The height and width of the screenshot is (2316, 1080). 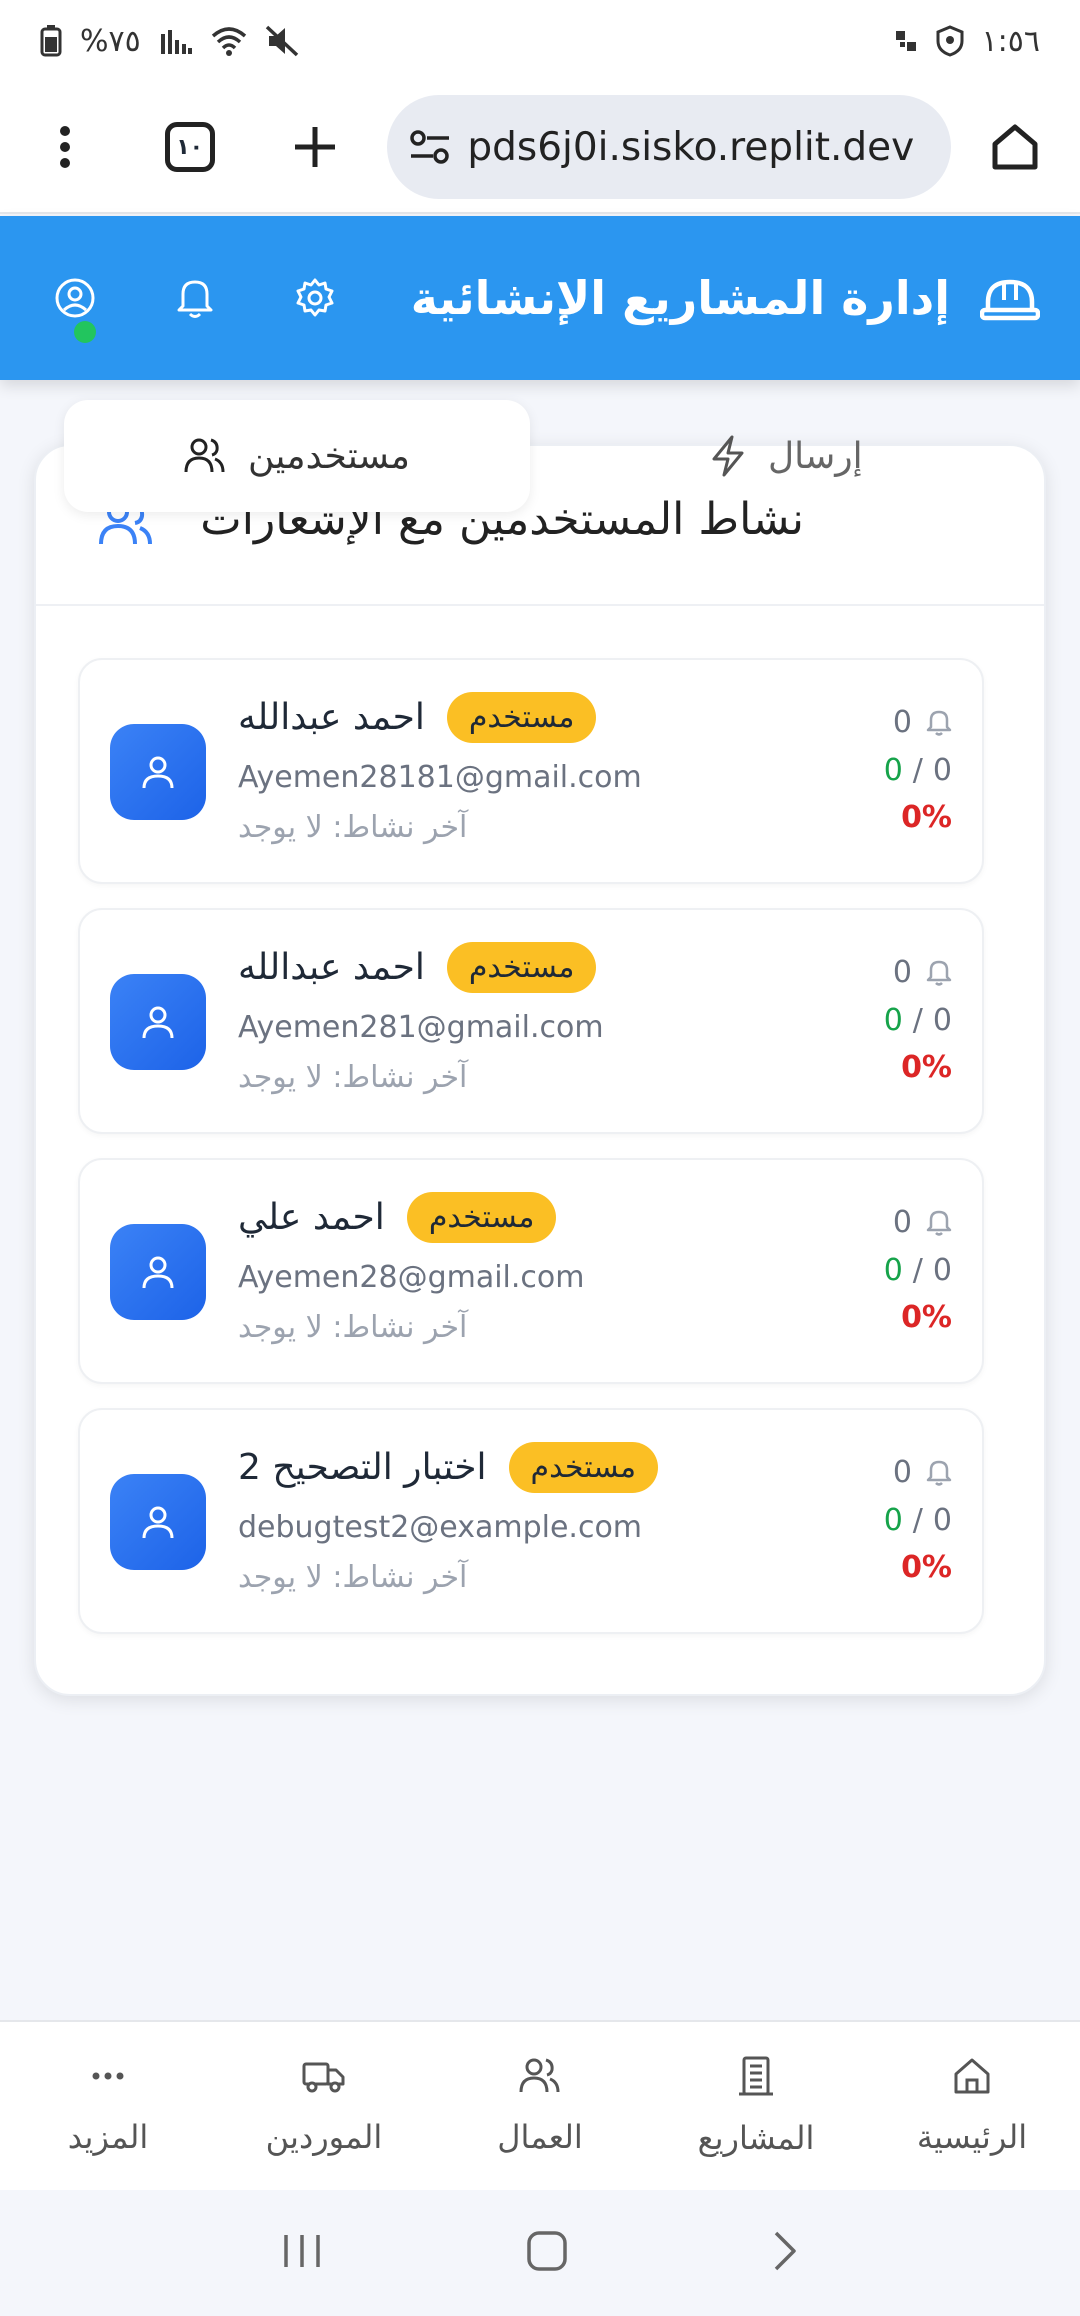 What do you see at coordinates (204, 455) in the screenshot?
I see `users-icon` at bounding box center [204, 455].